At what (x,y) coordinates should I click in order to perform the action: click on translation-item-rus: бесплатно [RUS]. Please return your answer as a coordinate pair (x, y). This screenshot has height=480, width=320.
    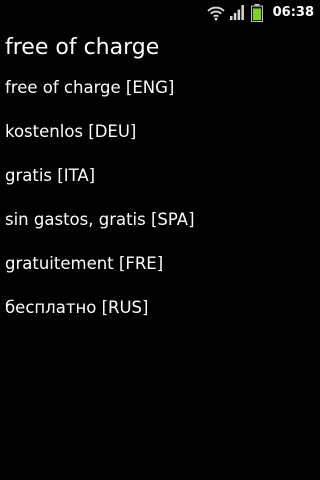
    Looking at the image, I should click on (160, 315).